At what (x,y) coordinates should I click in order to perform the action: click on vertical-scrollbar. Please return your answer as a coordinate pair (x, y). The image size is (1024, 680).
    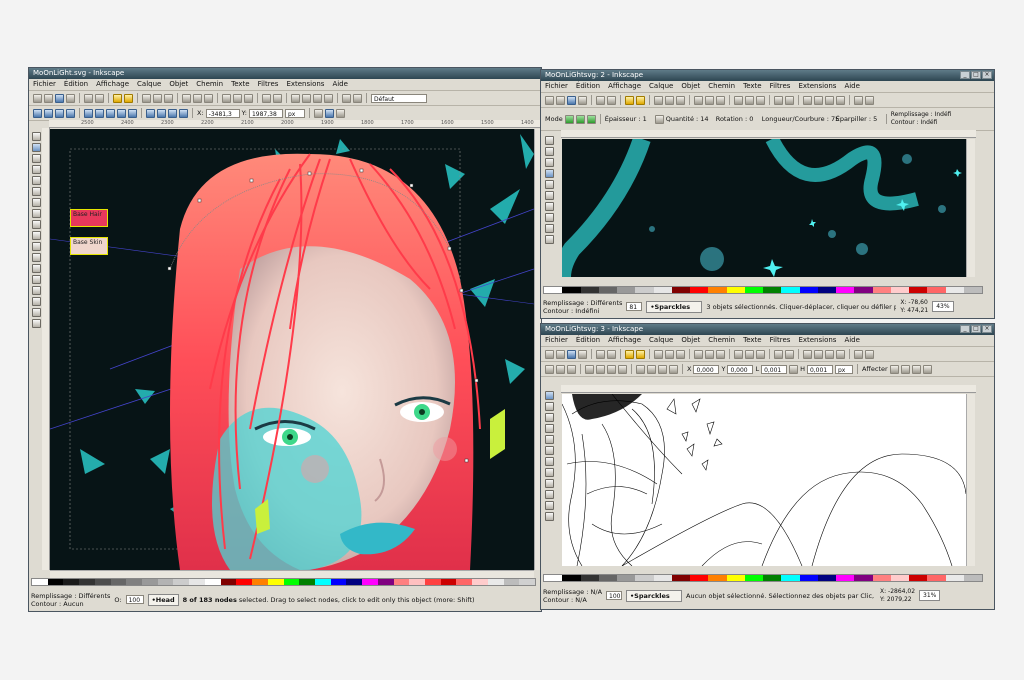
    Looking at the image, I should click on (970, 208).